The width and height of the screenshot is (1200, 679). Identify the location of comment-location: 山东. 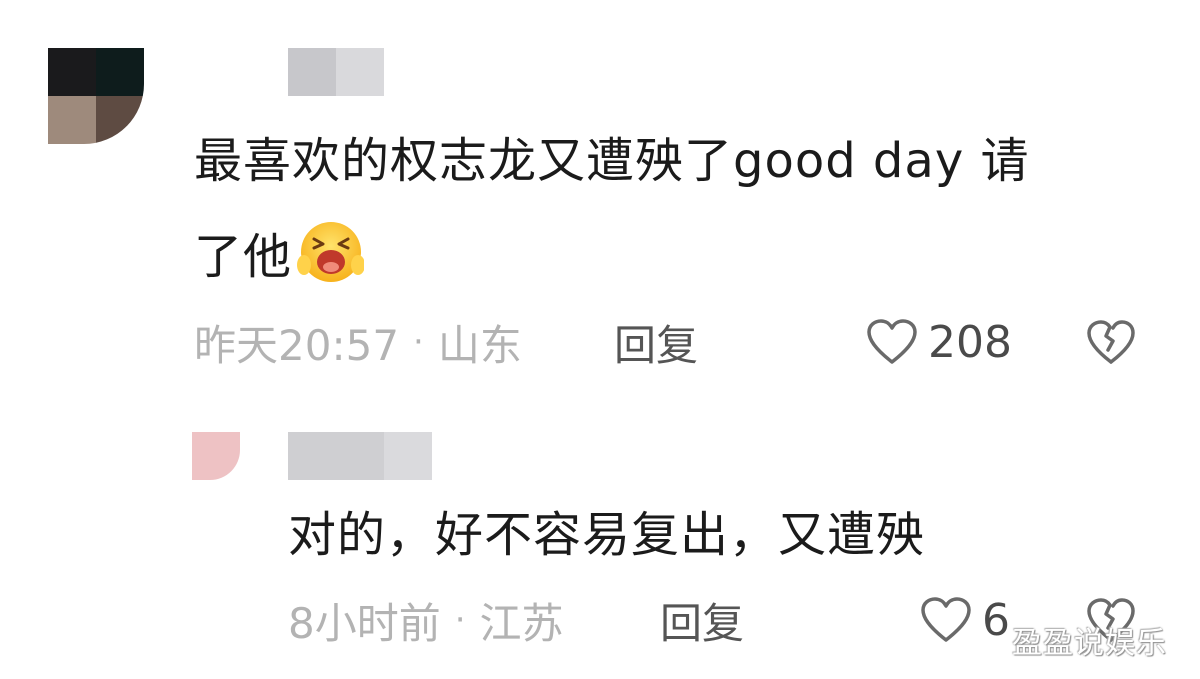
(479, 345).